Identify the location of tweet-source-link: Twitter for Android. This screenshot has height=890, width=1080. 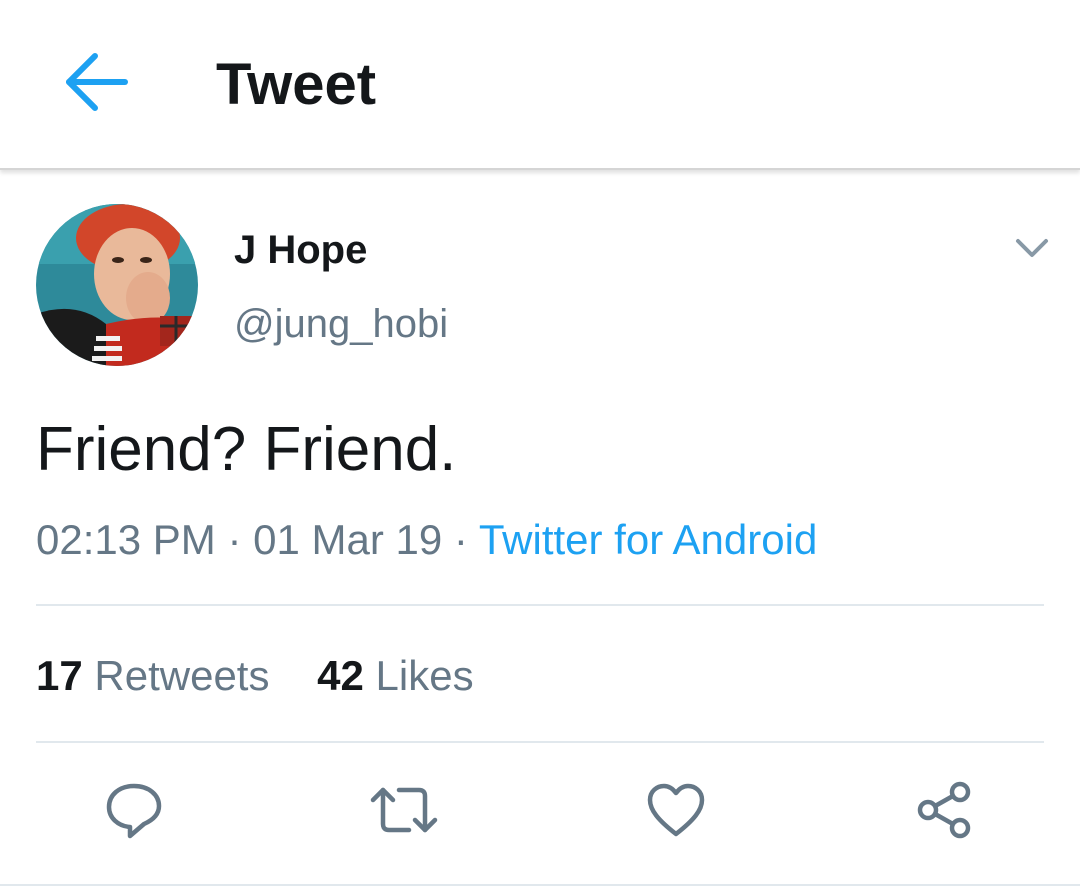
(648, 539).